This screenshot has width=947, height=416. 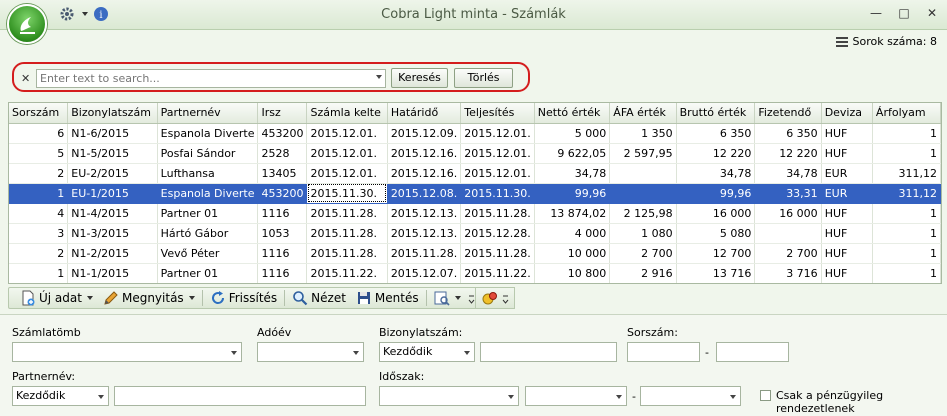 What do you see at coordinates (112, 173) in the screenshot?
I see `table-cell: EU-2/2015` at bounding box center [112, 173].